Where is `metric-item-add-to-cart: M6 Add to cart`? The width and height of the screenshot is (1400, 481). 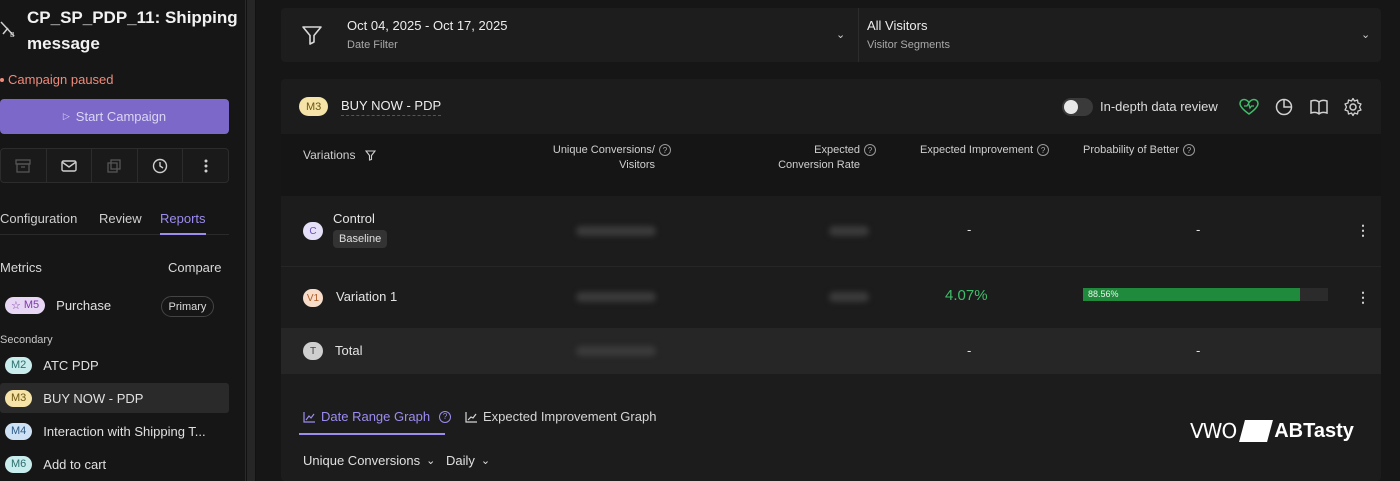 metric-item-add-to-cart: M6 Add to cart is located at coordinates (114, 464).